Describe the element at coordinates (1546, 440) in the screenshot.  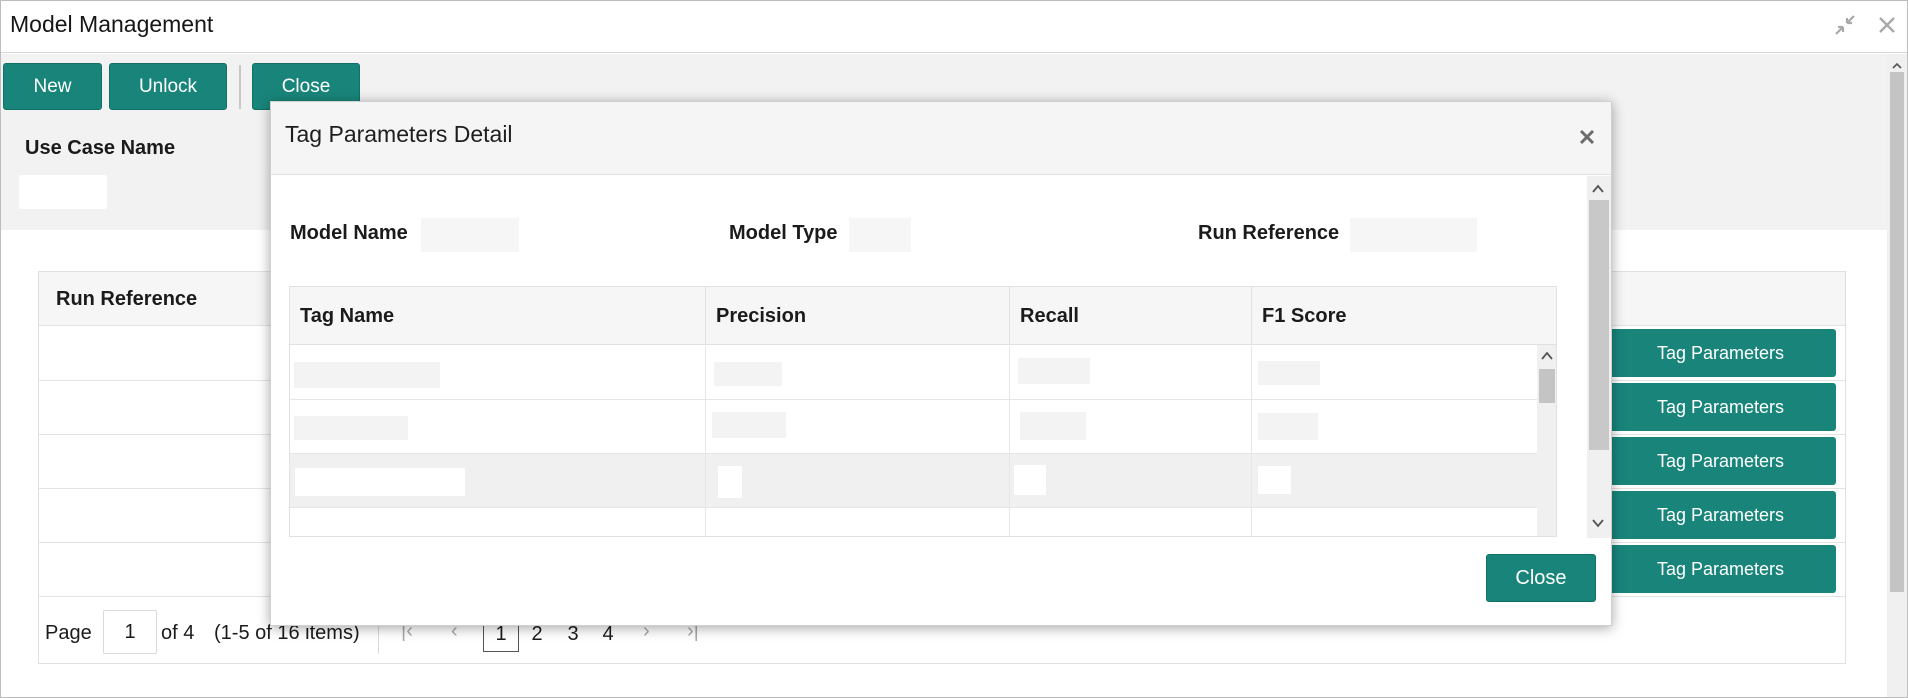
I see `tag-table-scrollbar` at that location.